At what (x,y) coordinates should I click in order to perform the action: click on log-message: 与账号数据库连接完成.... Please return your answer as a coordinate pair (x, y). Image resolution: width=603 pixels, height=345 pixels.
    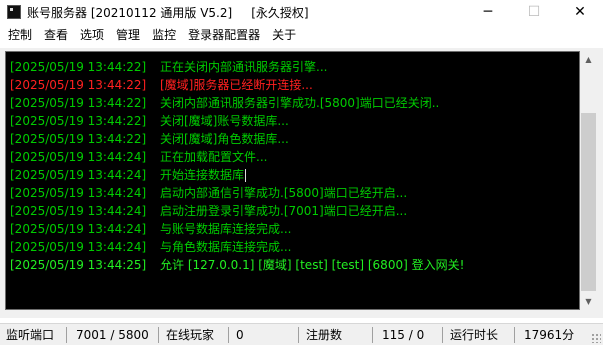
    Looking at the image, I should click on (226, 229).